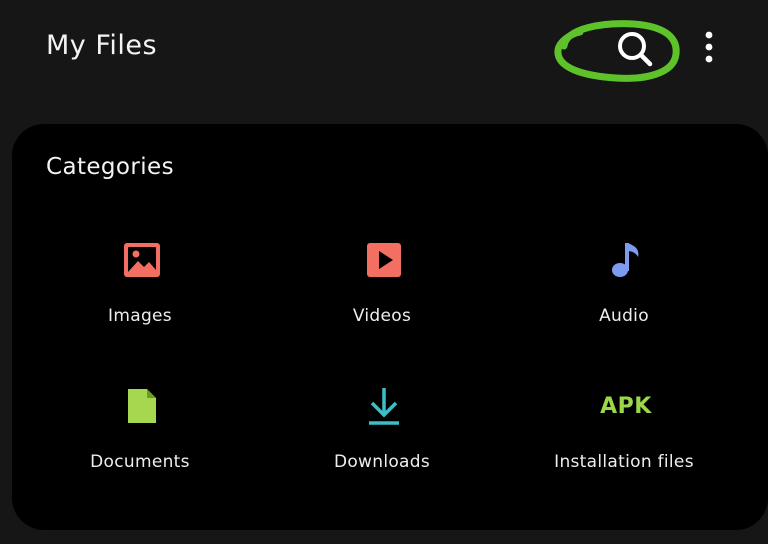 This screenshot has height=544, width=768. I want to click on category-label: Downloads, so click(382, 462).